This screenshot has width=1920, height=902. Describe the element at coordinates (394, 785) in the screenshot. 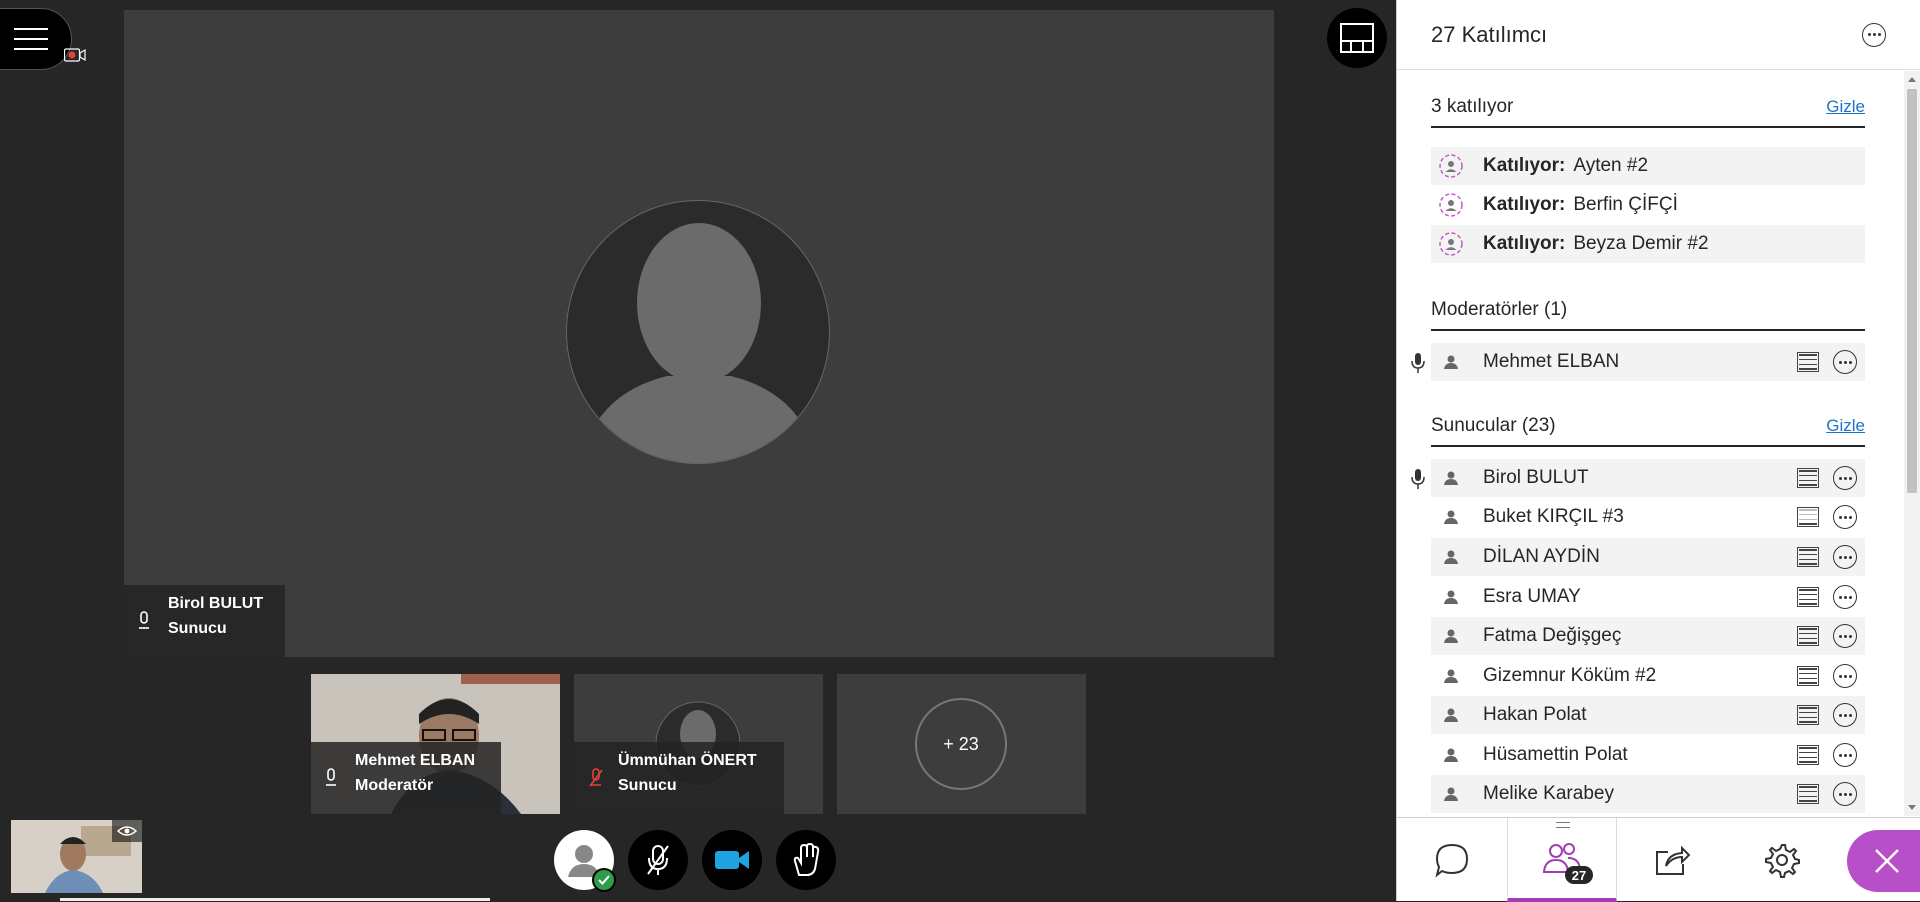

I see `participant-role: Moderatör` at that location.